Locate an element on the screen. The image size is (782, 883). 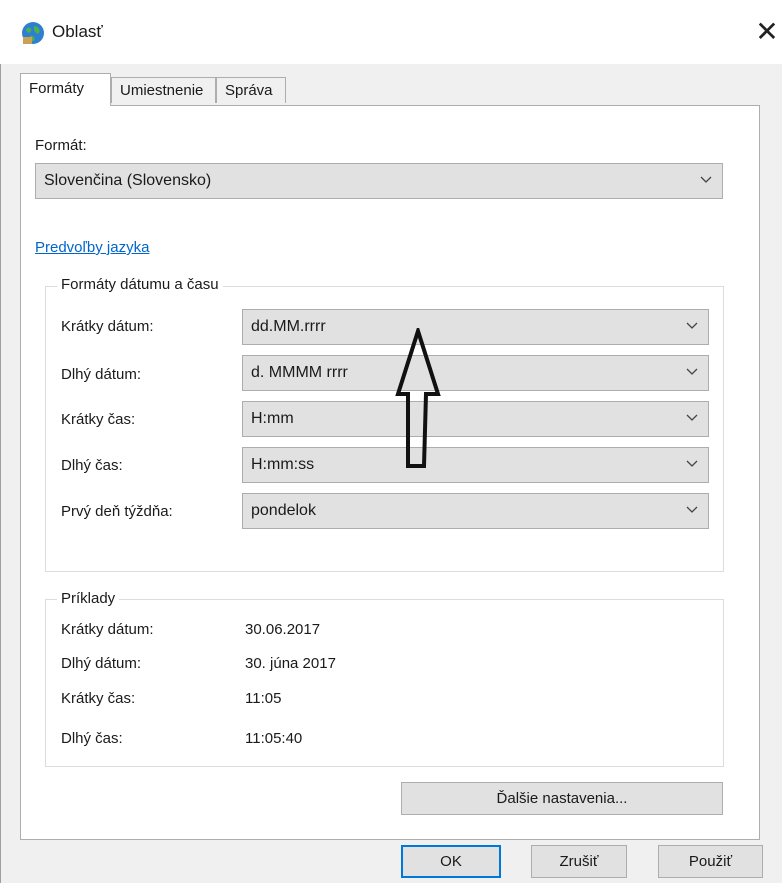
example-short-date-label: Krátky dátum: is located at coordinates (107, 629).